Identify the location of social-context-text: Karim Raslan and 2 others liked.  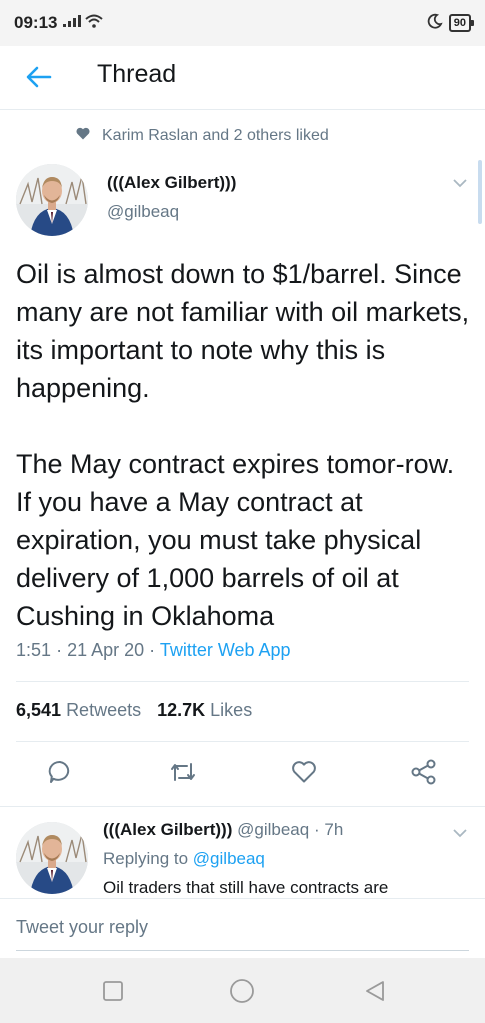
(215, 135).